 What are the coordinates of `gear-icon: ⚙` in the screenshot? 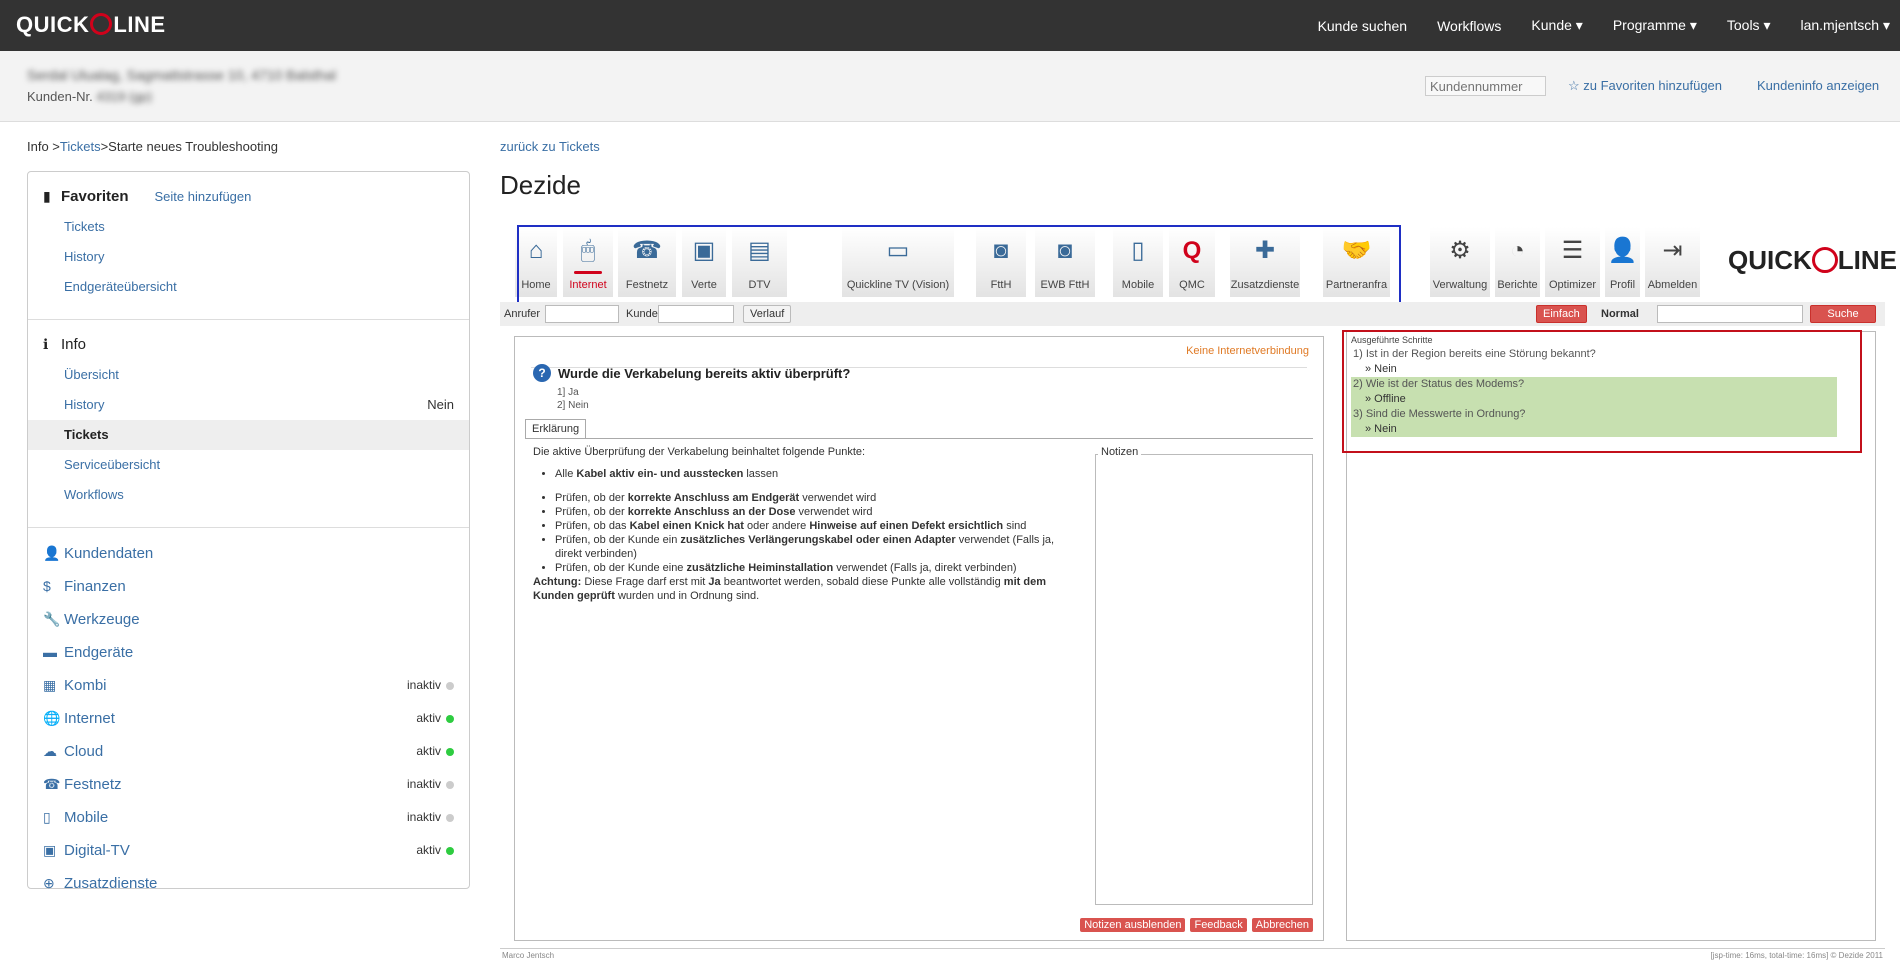 It's located at (1460, 250).